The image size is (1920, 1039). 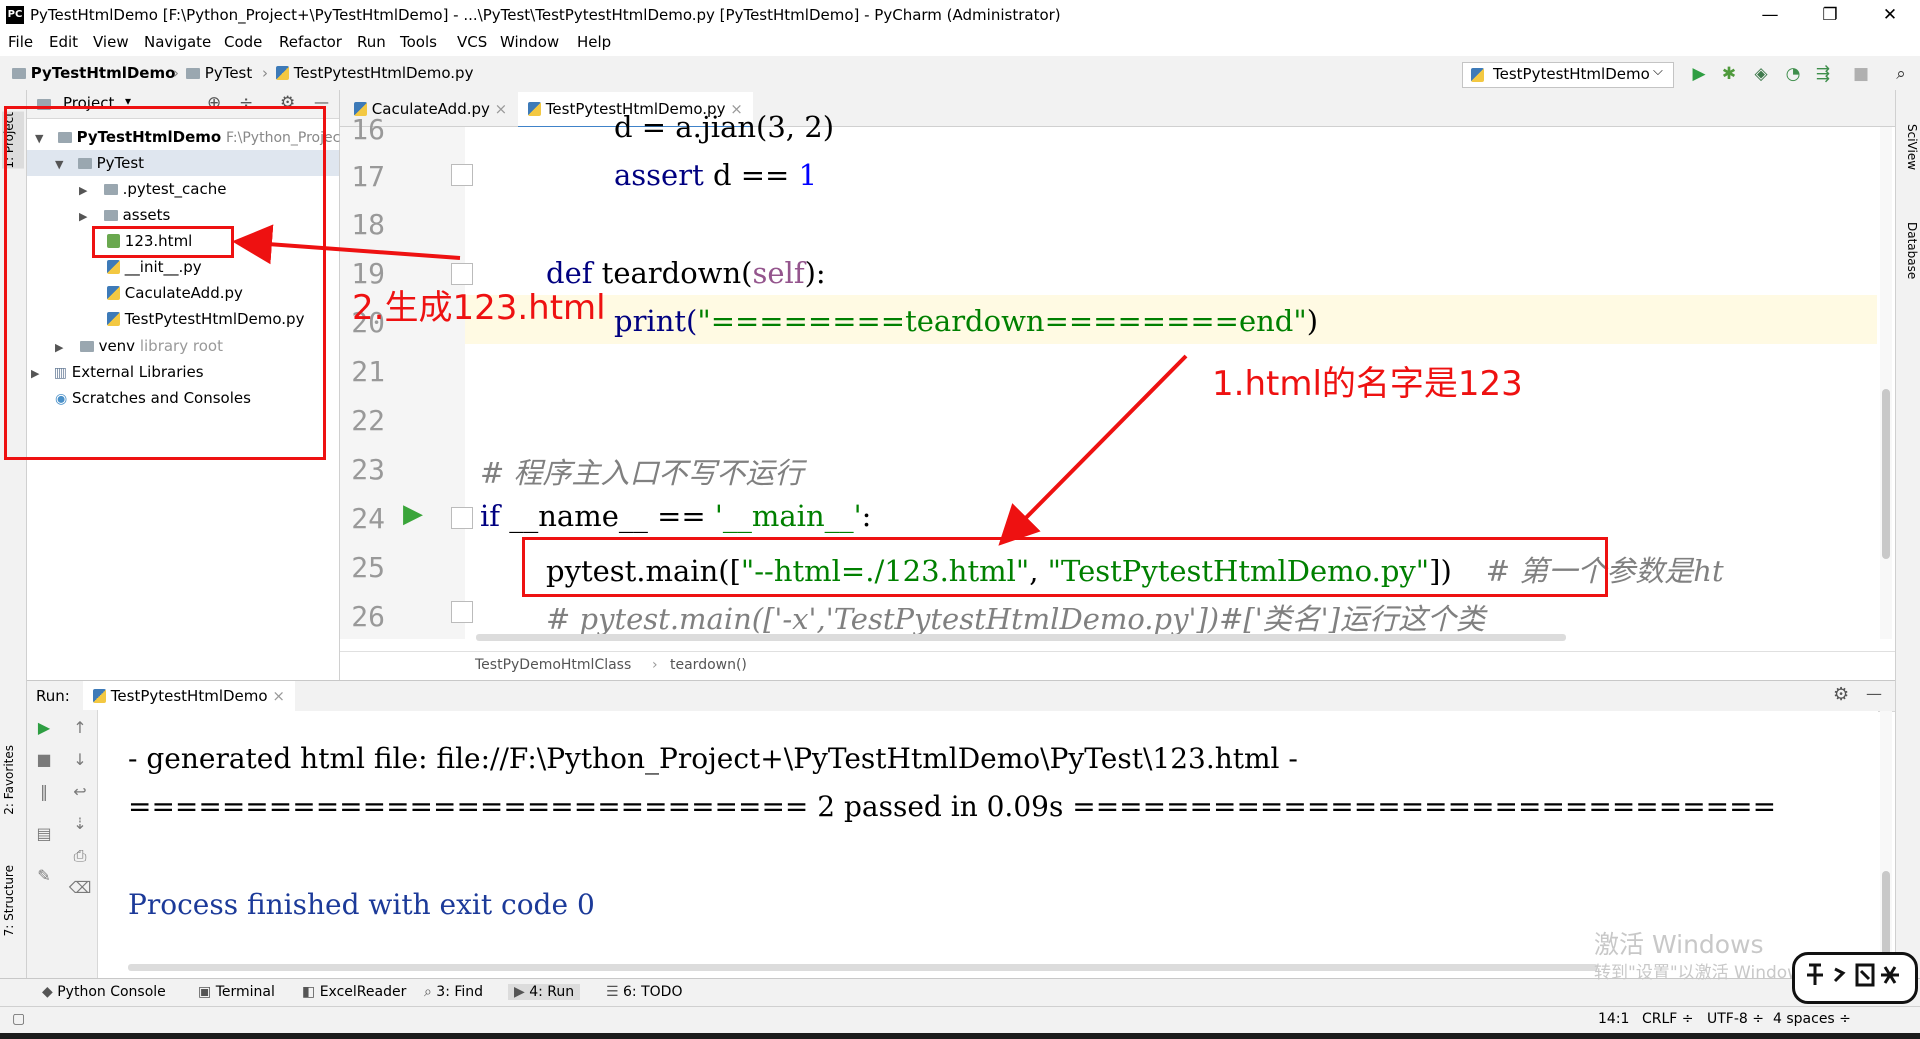 I want to click on arrow-to-html-arg, so click(x=1093, y=450).